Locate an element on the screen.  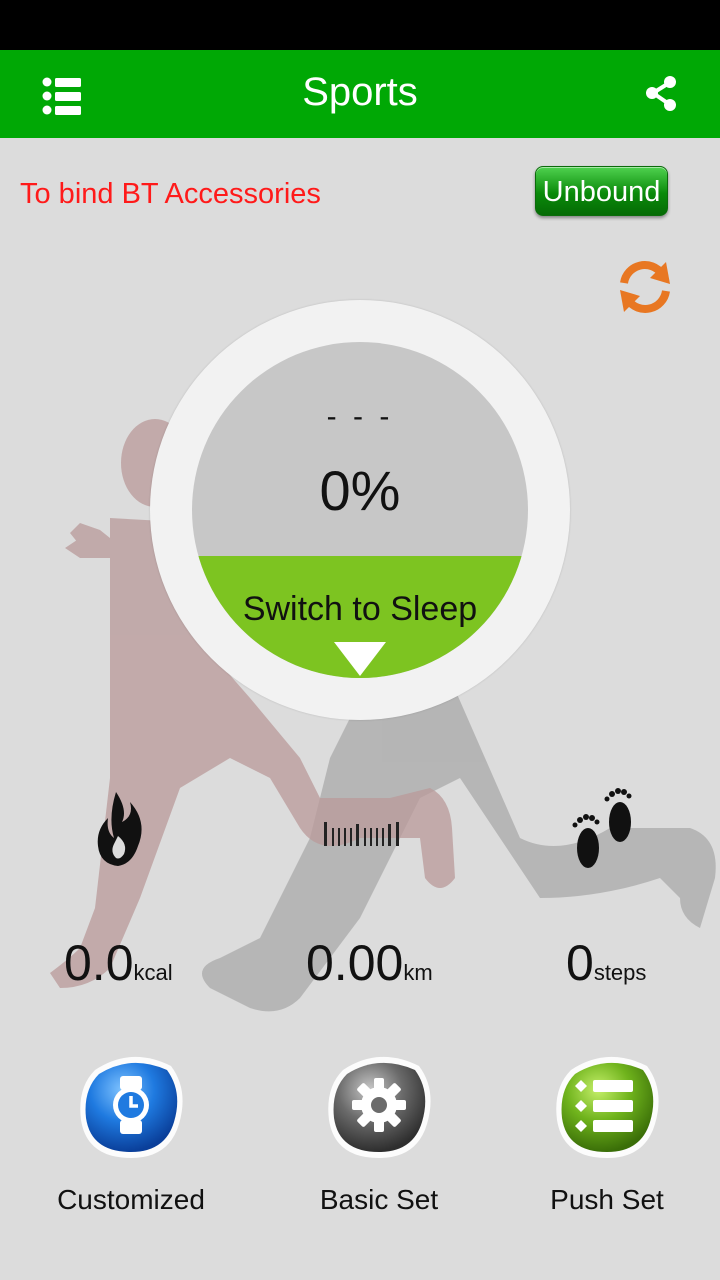
bind-accessories-message: To bind BT Accessories is located at coordinates (170, 194).